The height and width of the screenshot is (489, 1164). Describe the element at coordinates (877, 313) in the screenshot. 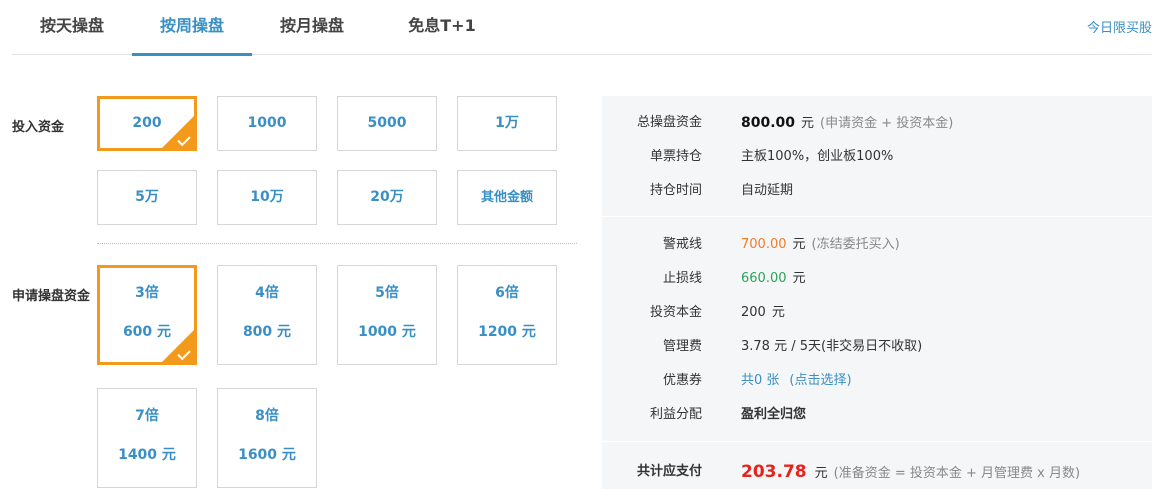

I see `principal-row: 投资本金 200 元` at that location.